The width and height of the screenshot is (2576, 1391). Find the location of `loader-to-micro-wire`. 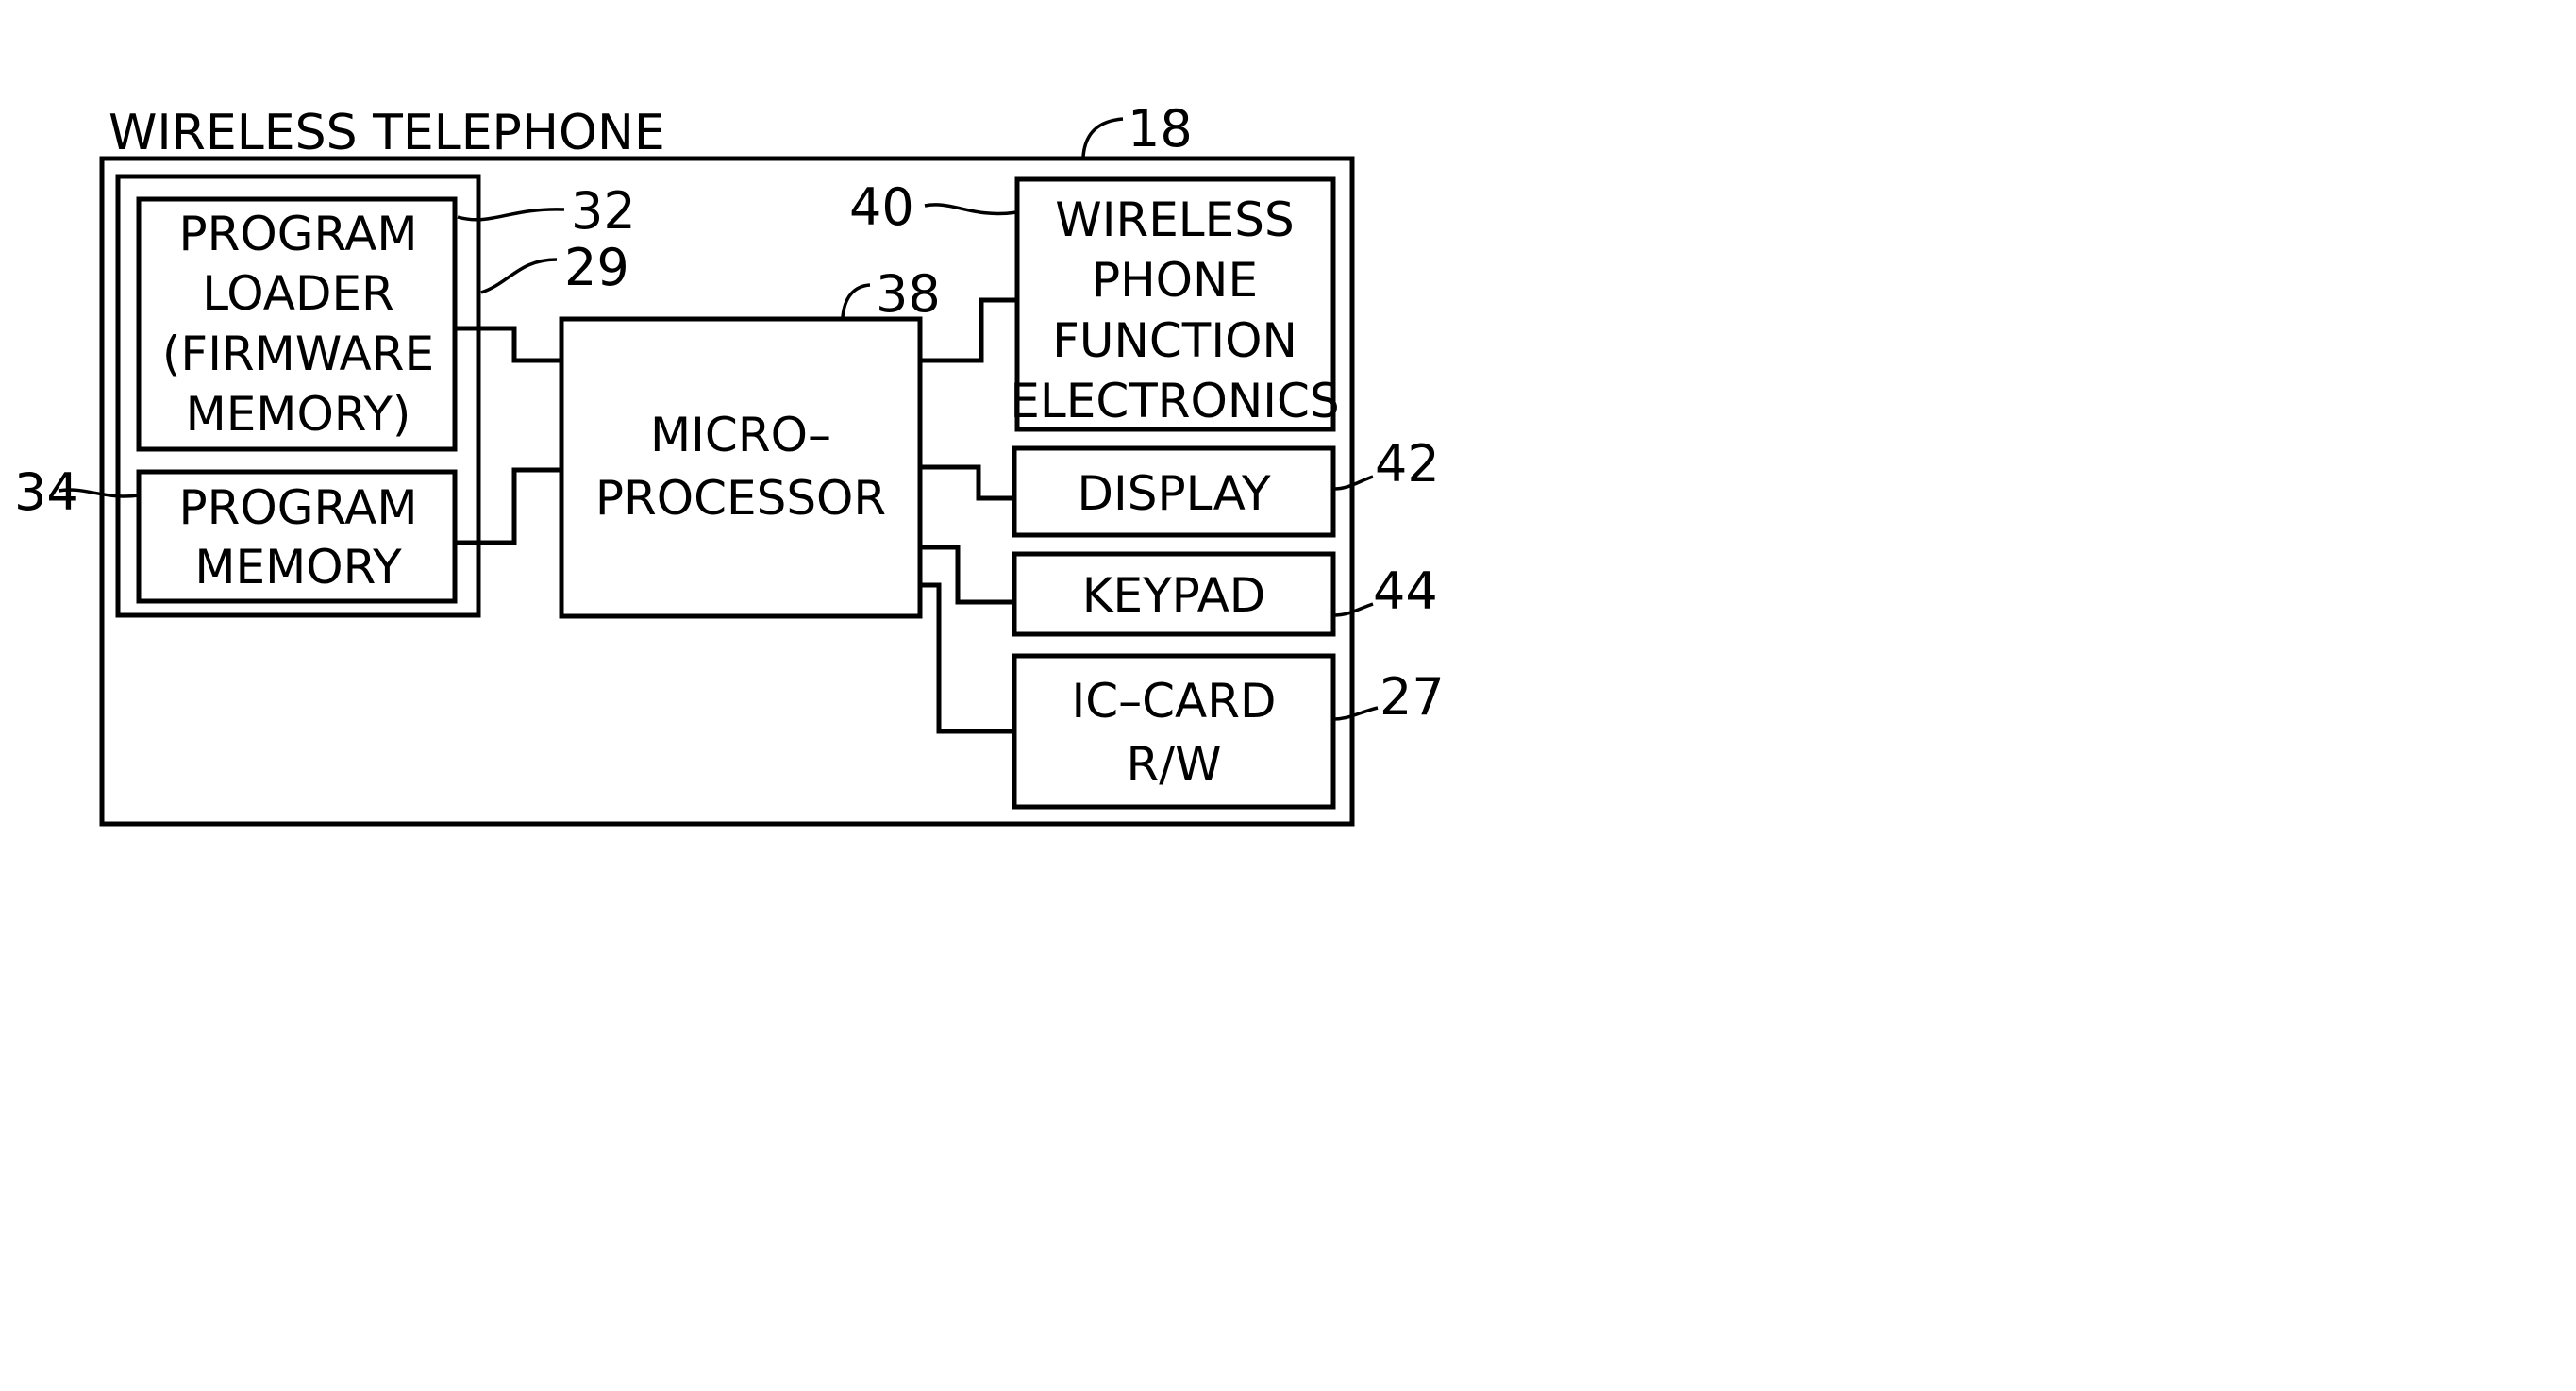

loader-to-micro-wire is located at coordinates (508, 344).